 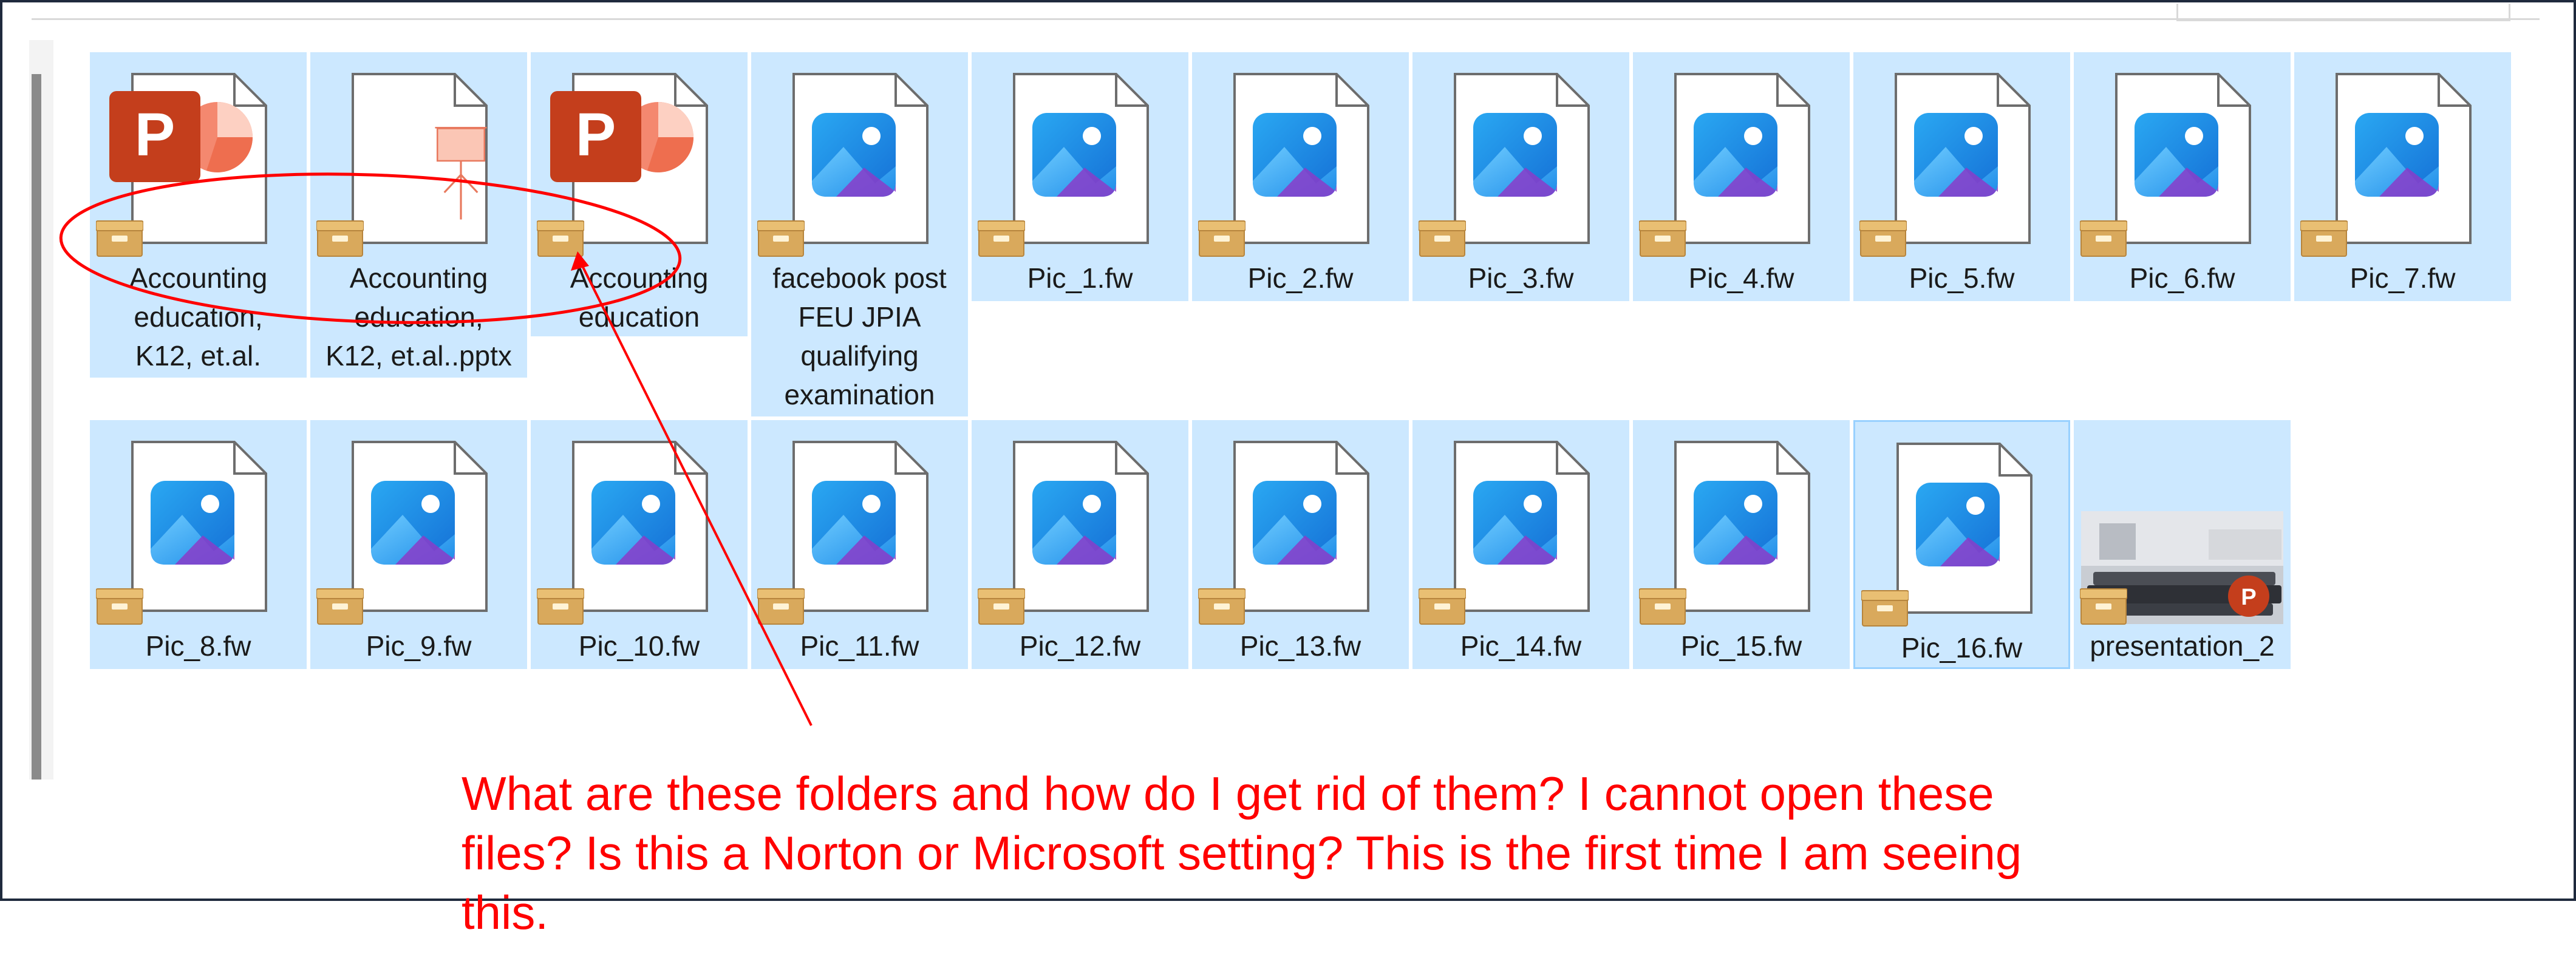 I want to click on file-name-label: Pic_4.fw, so click(x=1741, y=278).